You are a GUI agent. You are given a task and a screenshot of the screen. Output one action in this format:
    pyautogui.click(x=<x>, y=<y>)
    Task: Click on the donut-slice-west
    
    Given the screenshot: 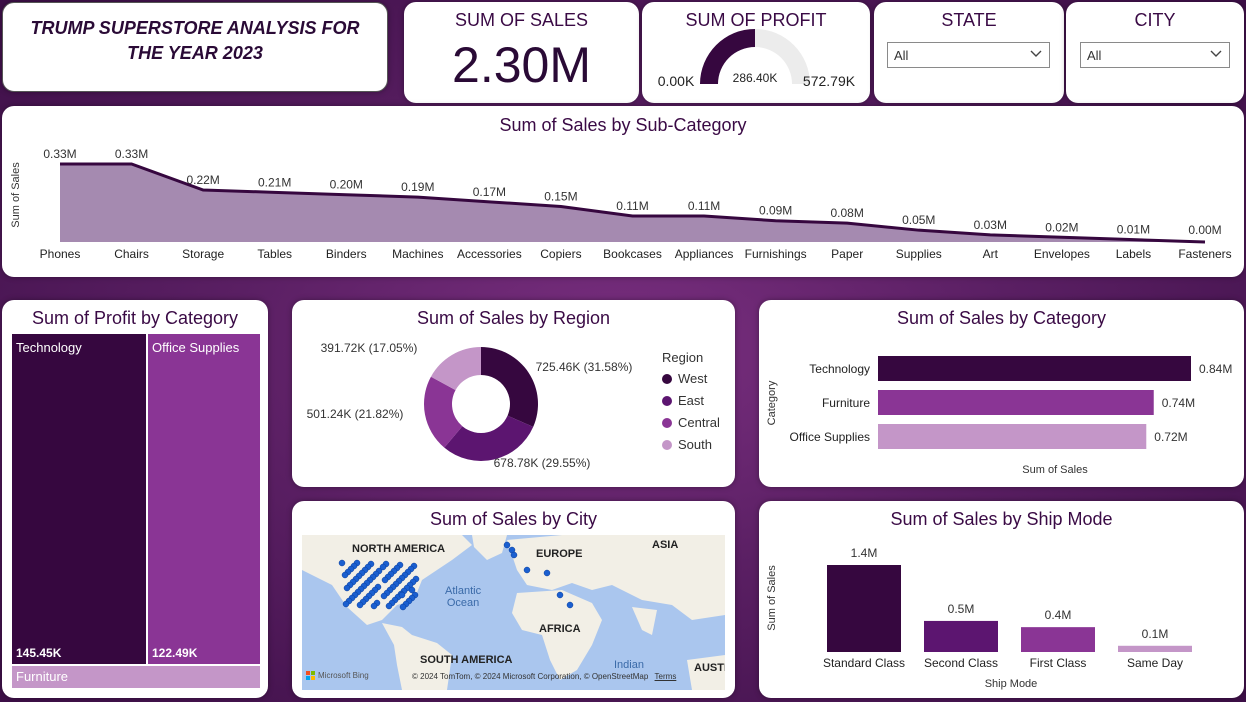 What is the action you would take?
    pyautogui.click(x=509, y=387)
    